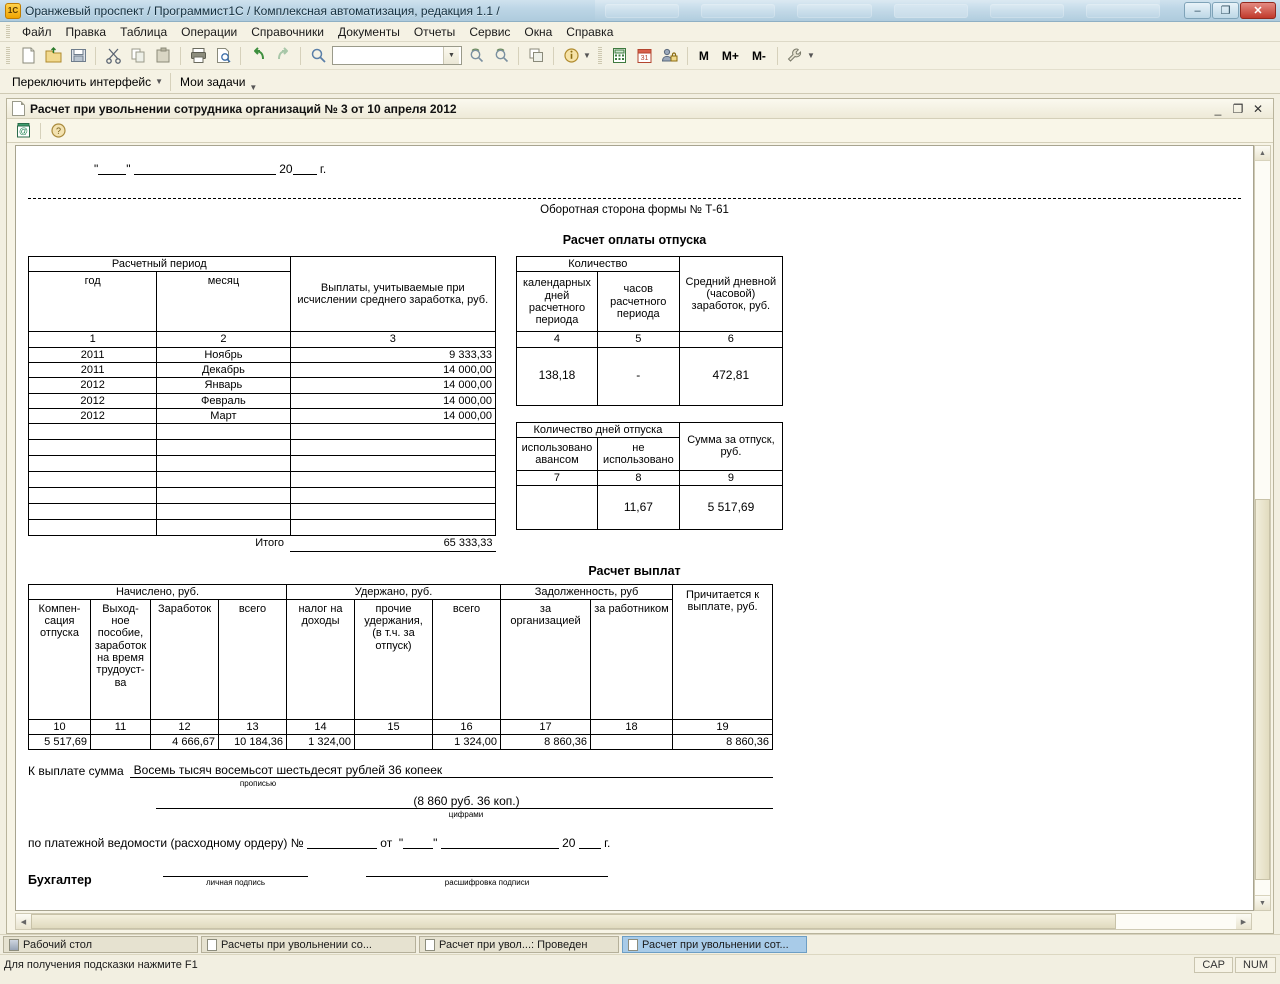  Describe the element at coordinates (638, 508) in the screenshot. I see `cell-unused: 11,67` at that location.